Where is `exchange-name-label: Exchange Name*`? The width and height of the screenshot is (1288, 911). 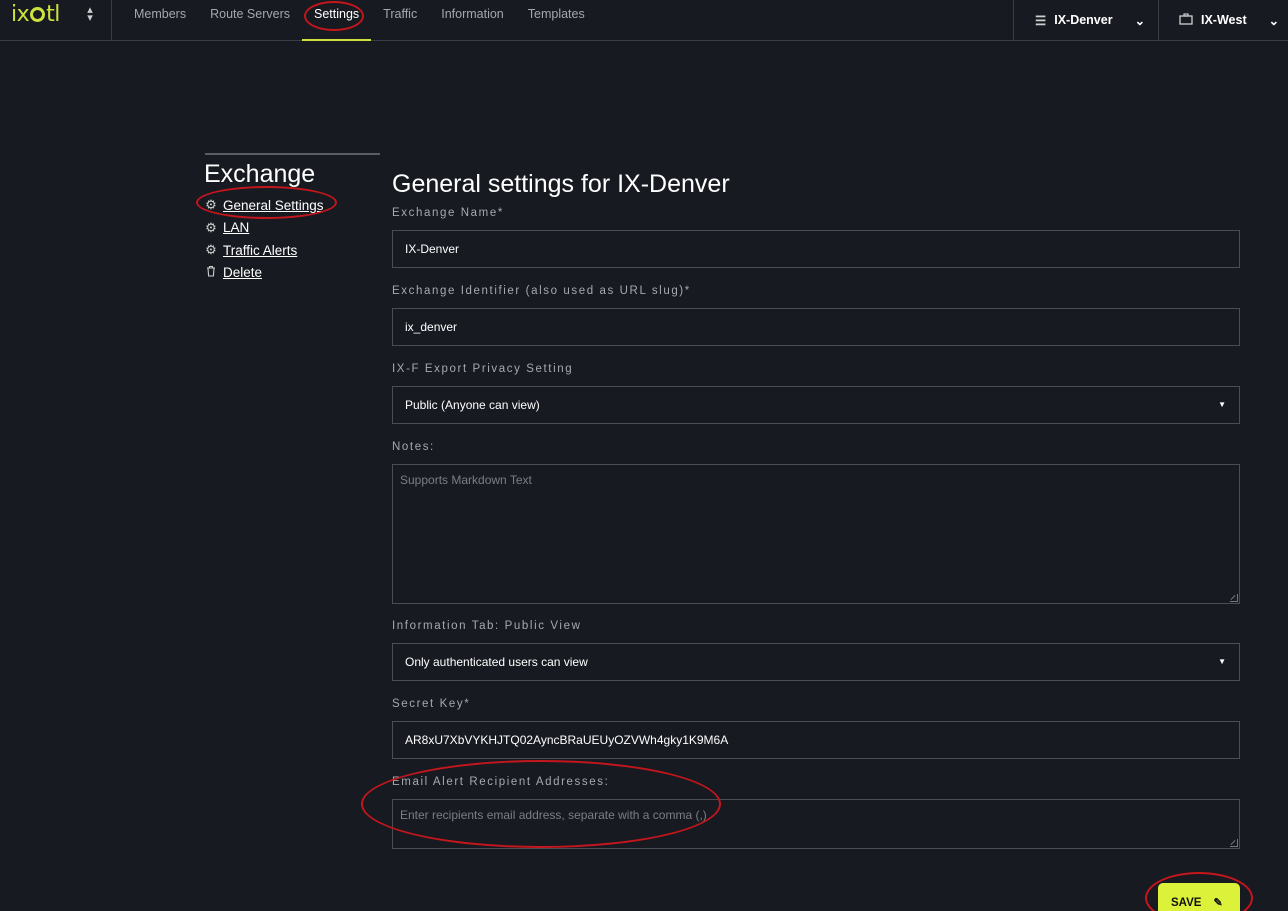
exchange-name-label: Exchange Name* is located at coordinates (448, 213).